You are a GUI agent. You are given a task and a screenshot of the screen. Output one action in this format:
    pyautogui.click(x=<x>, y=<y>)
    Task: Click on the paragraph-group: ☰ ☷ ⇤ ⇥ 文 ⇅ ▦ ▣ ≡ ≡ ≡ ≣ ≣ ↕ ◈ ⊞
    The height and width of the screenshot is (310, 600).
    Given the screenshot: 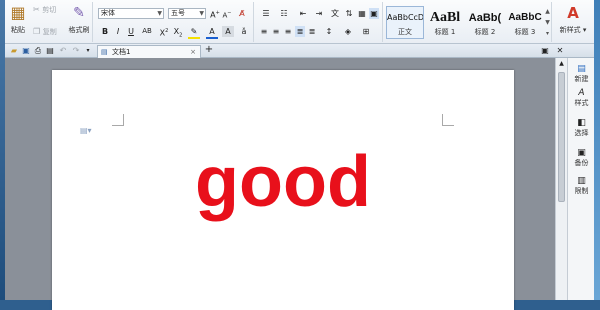 What is the action you would take?
    pyautogui.click(x=319, y=22)
    